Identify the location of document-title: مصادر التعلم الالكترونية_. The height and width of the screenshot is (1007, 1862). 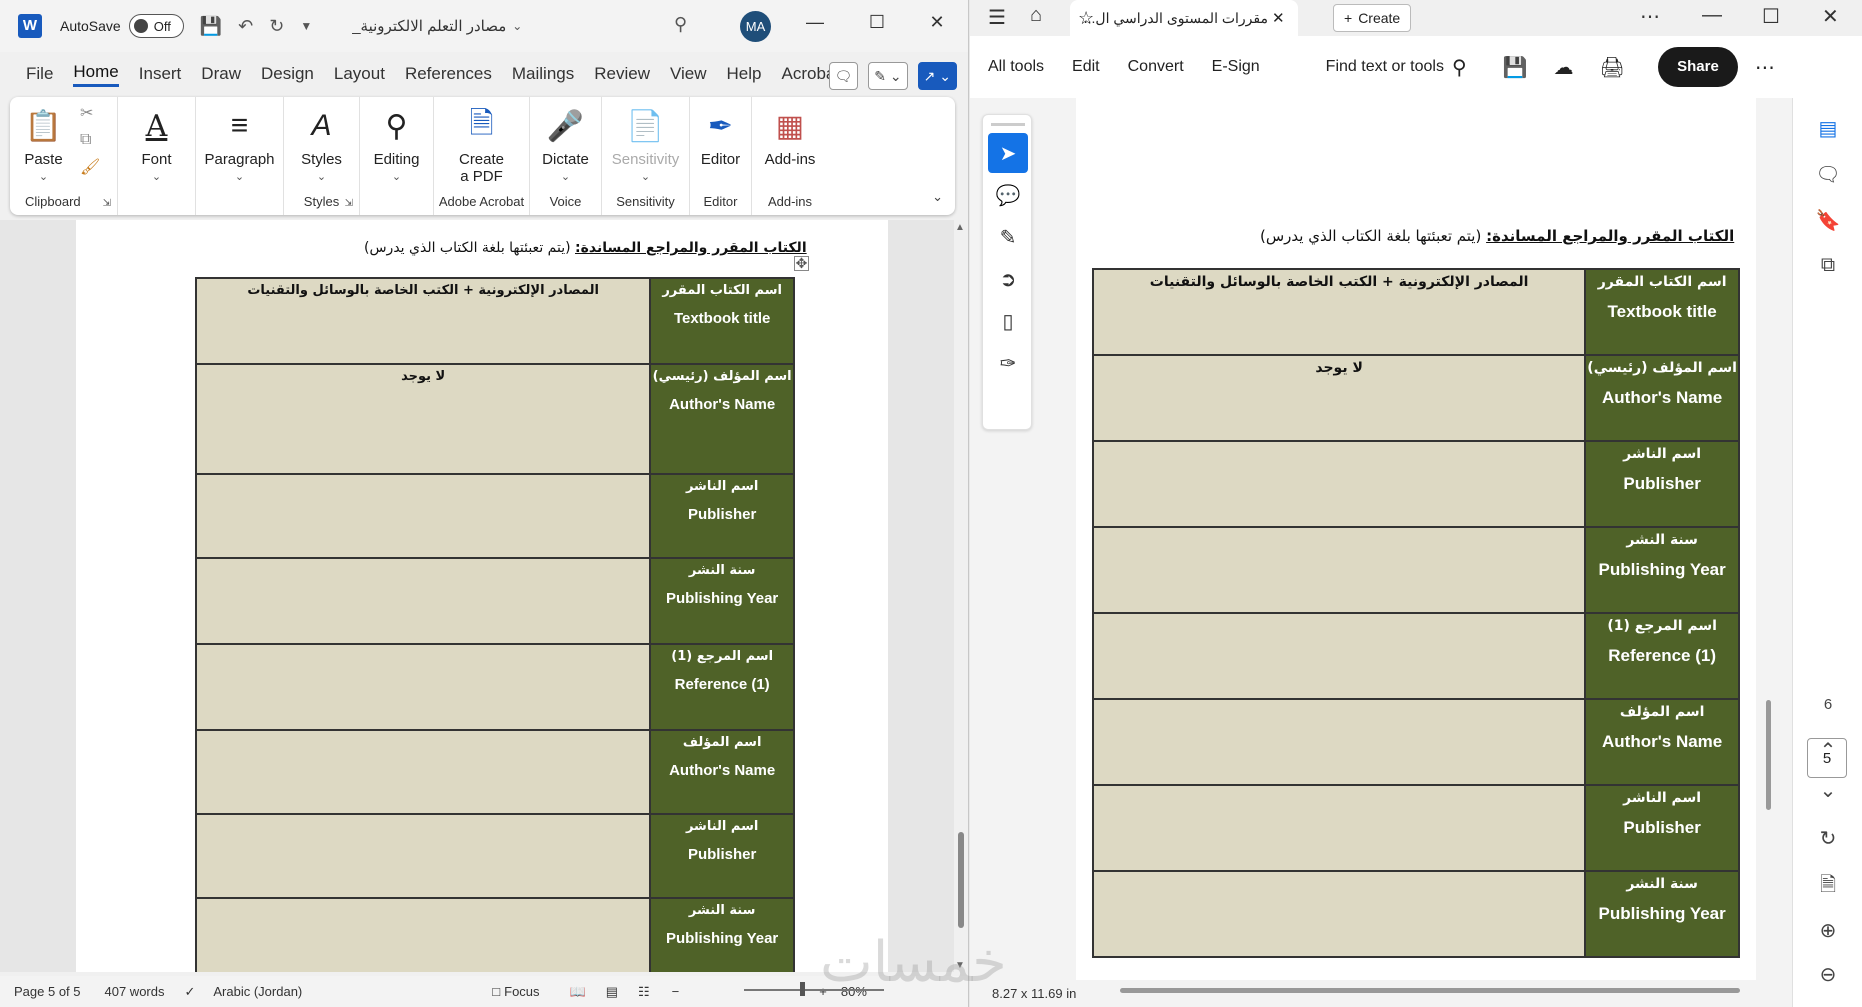
(429, 26).